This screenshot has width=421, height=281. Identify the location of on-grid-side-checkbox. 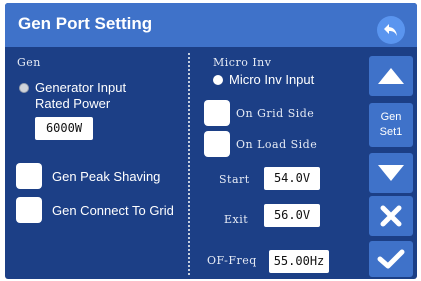
(217, 113).